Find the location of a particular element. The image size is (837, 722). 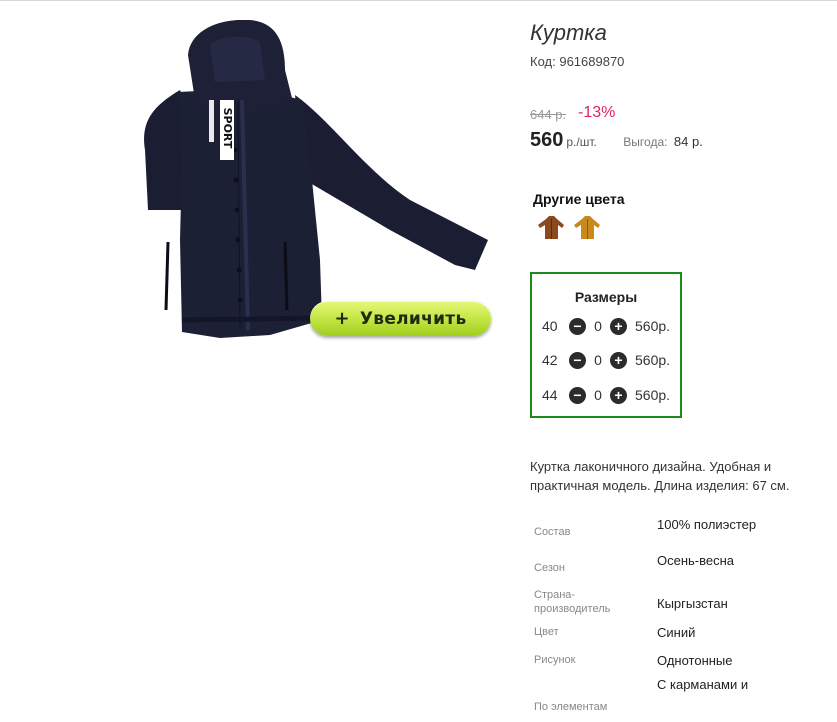

current-price: 560 is located at coordinates (547, 140).